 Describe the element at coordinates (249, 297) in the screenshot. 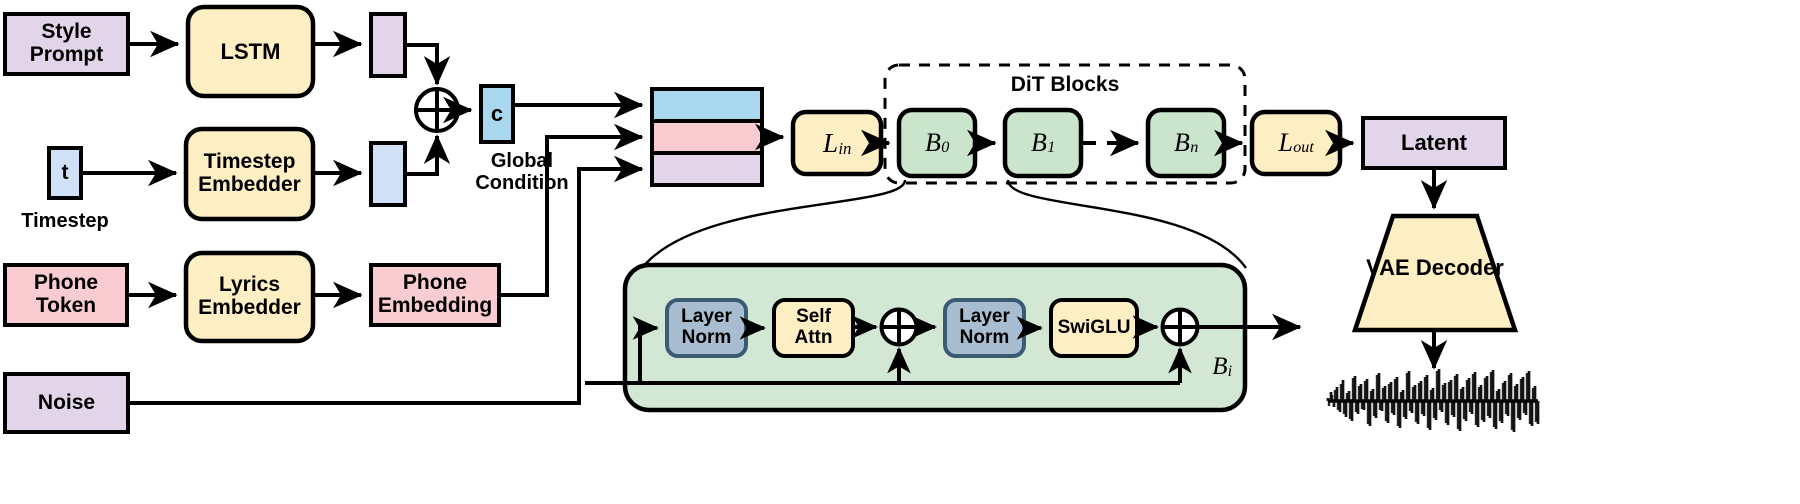

I see `lyrics-embedder-box` at that location.